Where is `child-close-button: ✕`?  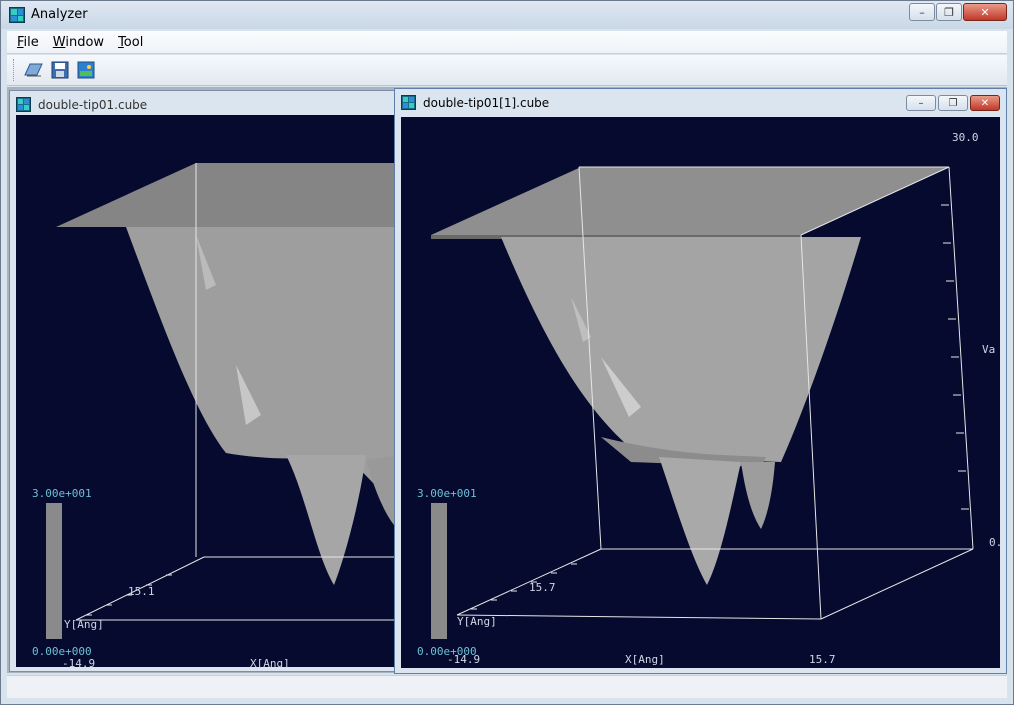 child-close-button: ✕ is located at coordinates (985, 103).